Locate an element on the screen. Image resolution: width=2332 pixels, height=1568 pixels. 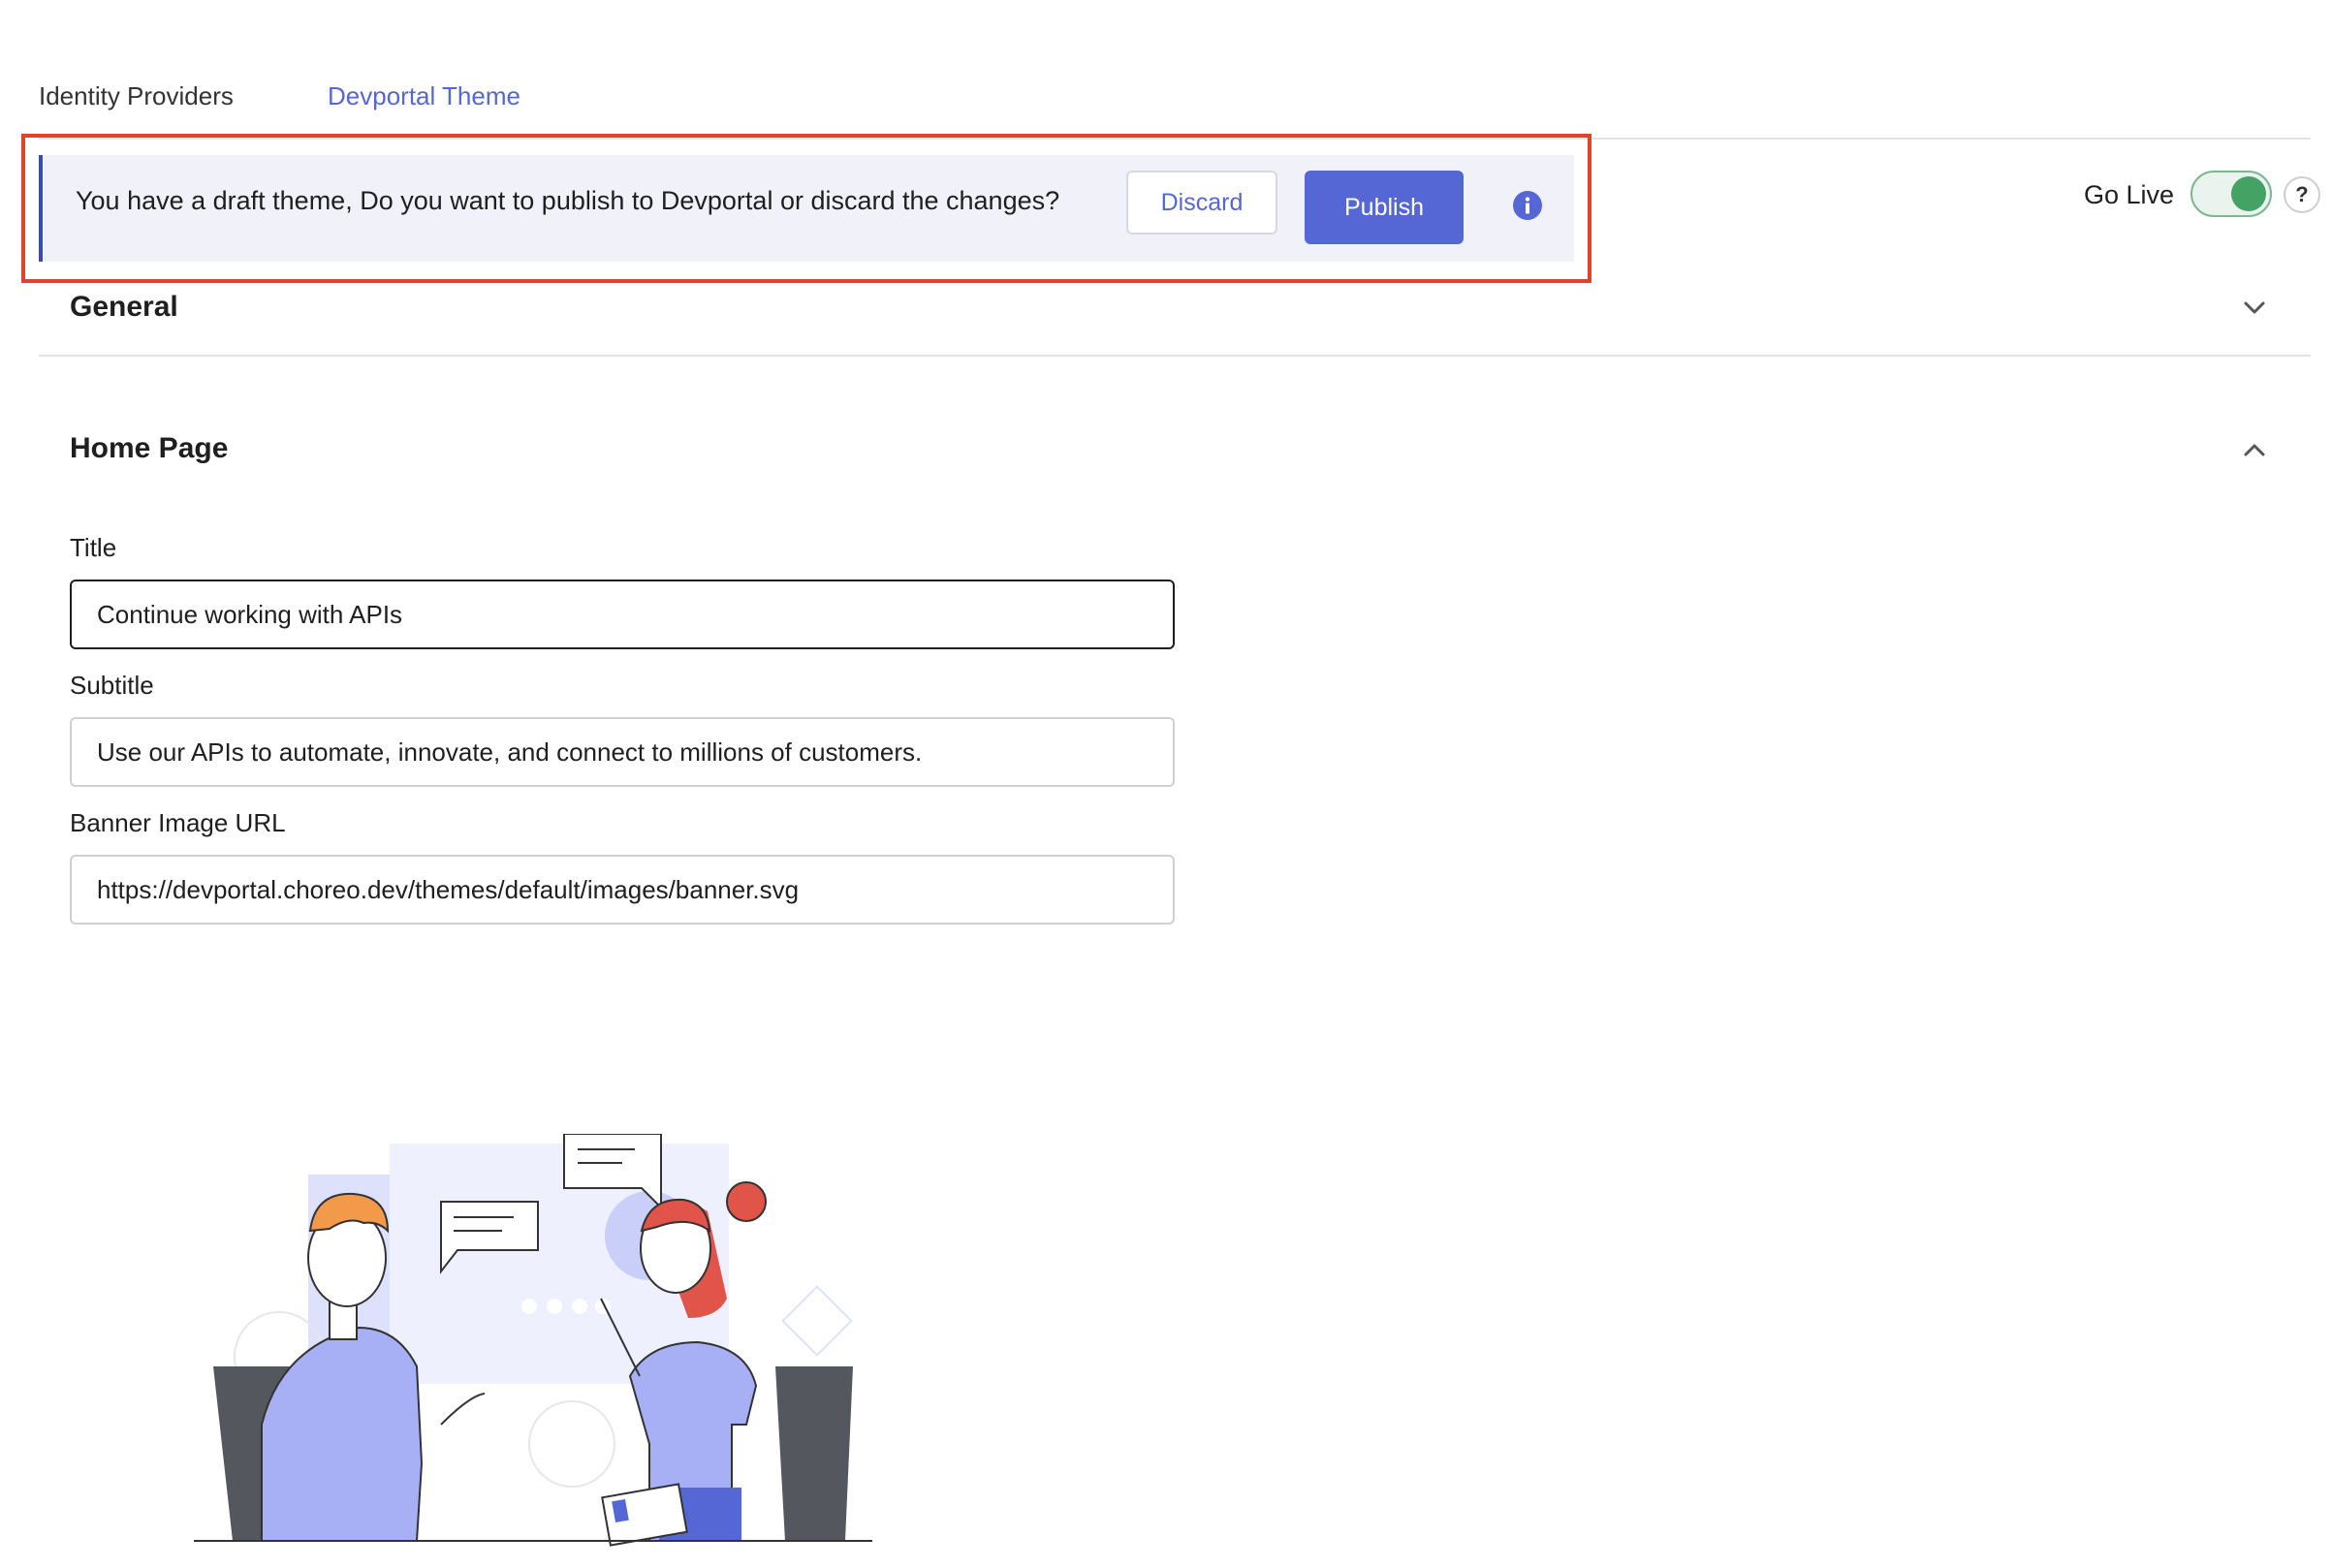
section-home-page-title: Home Page is located at coordinates (149, 449).